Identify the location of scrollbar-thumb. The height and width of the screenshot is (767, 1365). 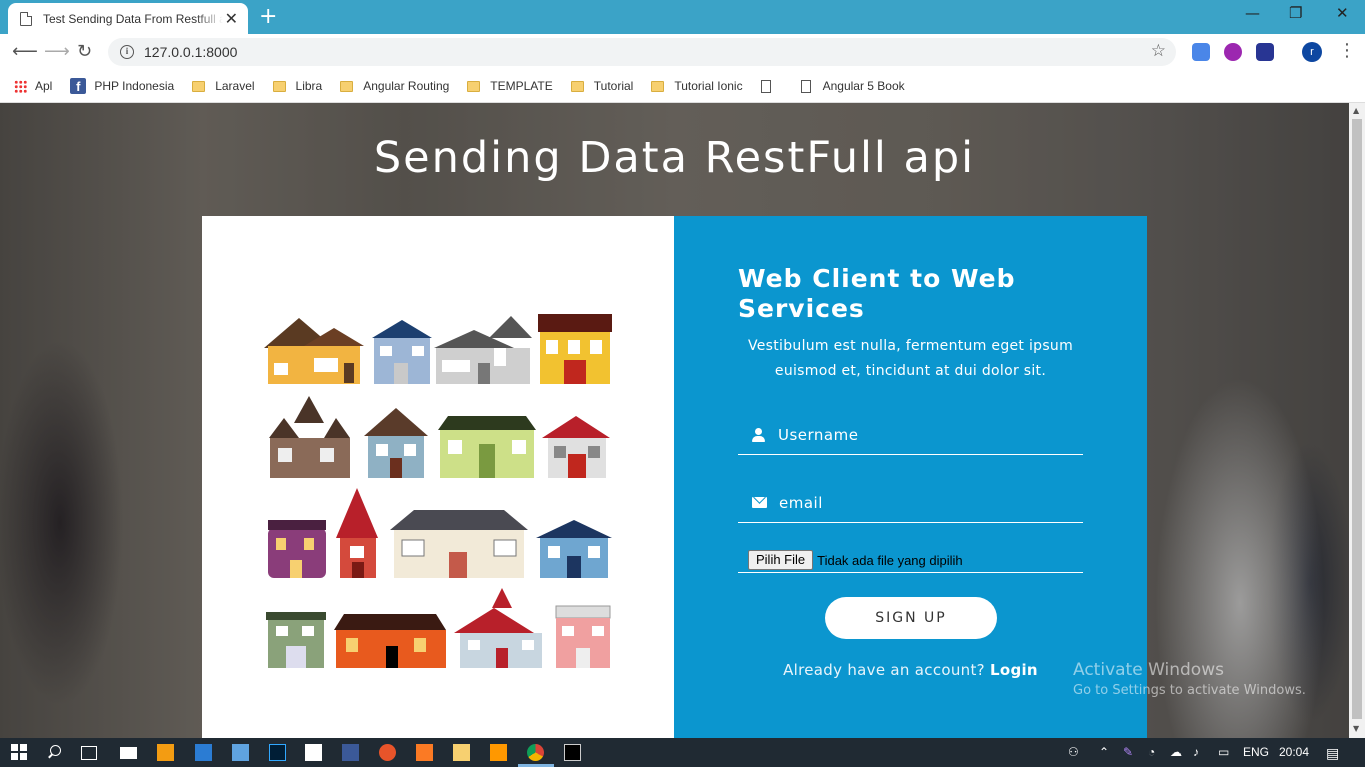
(1357, 419).